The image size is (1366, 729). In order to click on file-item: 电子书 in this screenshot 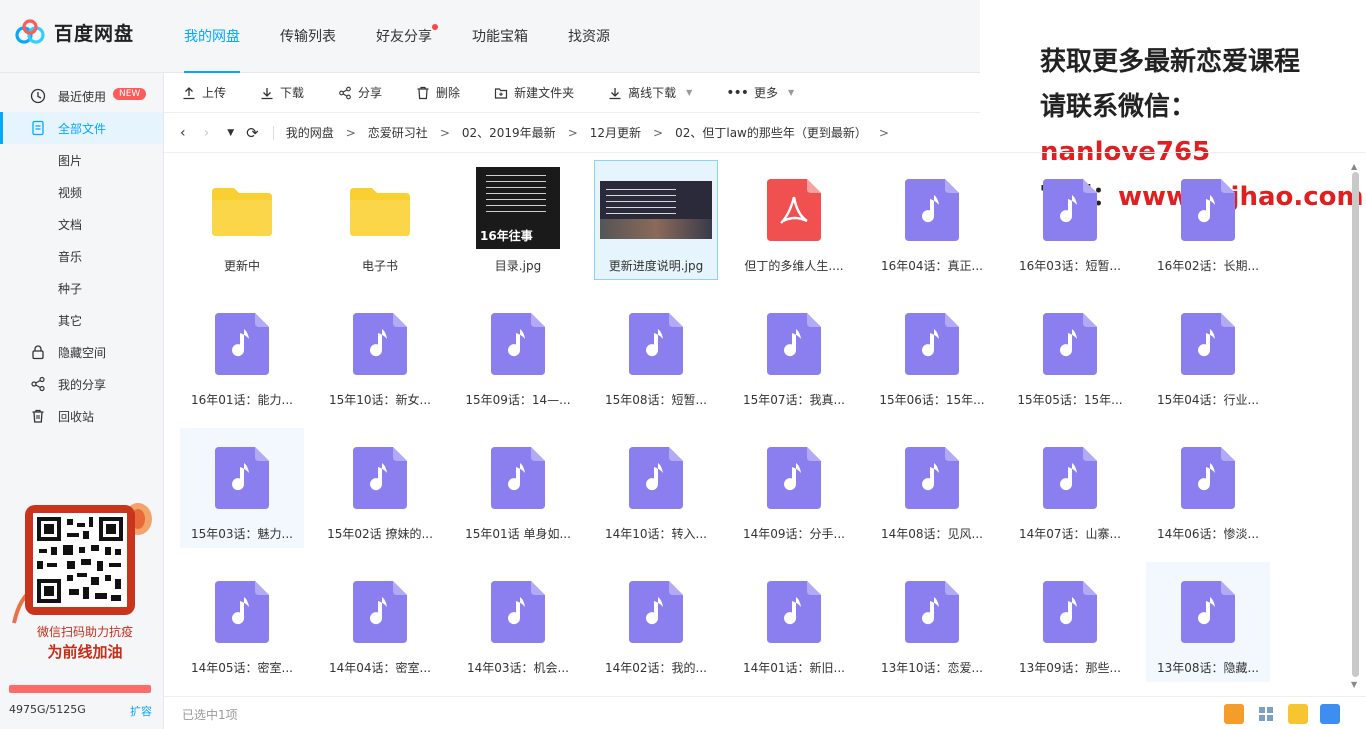, I will do `click(380, 220)`.